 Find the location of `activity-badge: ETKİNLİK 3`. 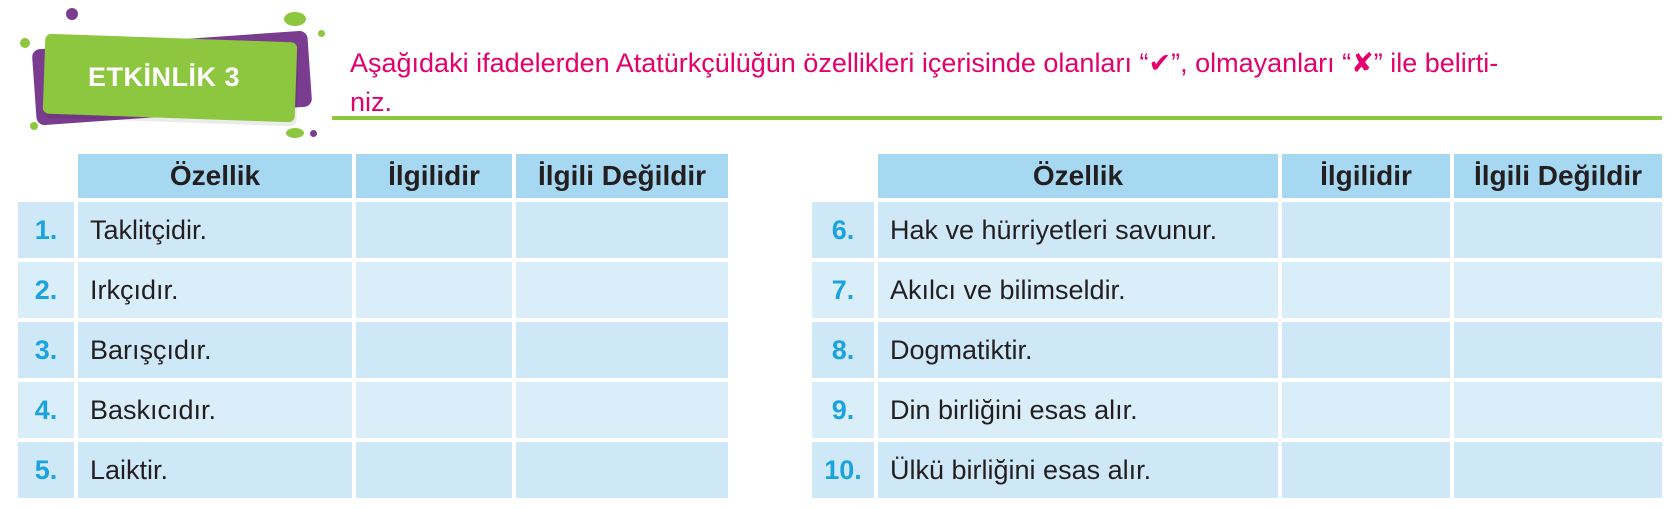

activity-badge: ETKİNLİK 3 is located at coordinates (170, 75).